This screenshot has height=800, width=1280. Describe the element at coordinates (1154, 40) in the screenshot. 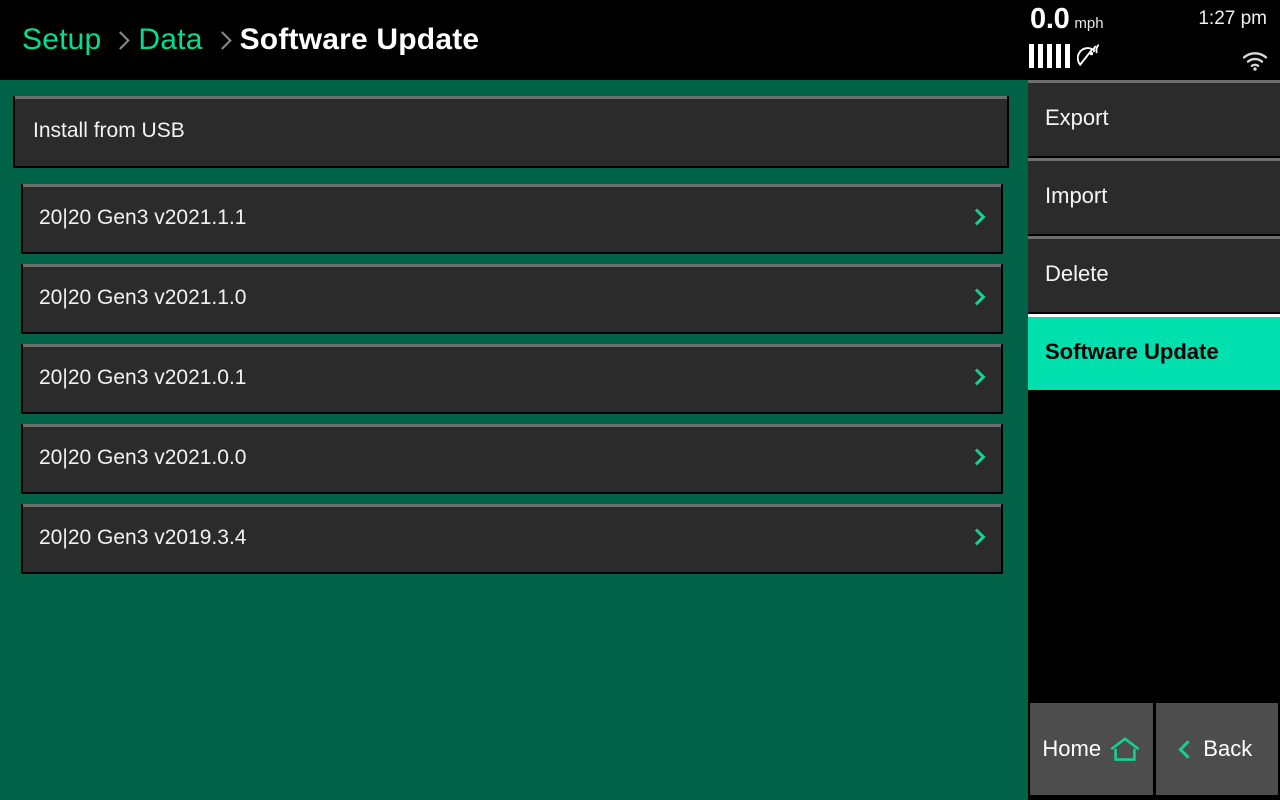

I see `status-cluster: 0.0 mph 1:27 pm` at that location.